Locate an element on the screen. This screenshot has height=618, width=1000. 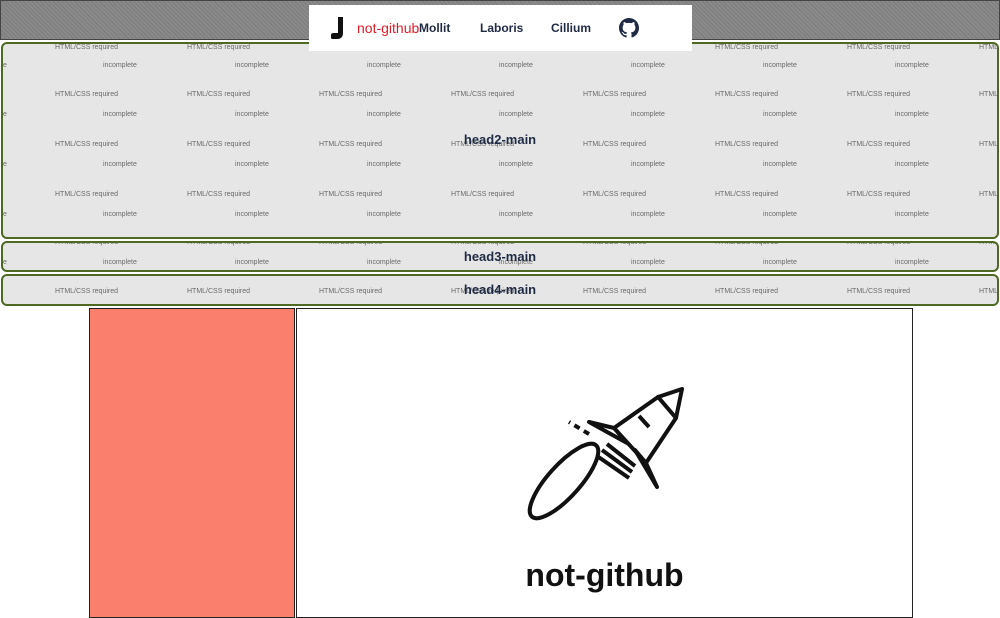
head3-title: head3-main is located at coordinates (500, 256).